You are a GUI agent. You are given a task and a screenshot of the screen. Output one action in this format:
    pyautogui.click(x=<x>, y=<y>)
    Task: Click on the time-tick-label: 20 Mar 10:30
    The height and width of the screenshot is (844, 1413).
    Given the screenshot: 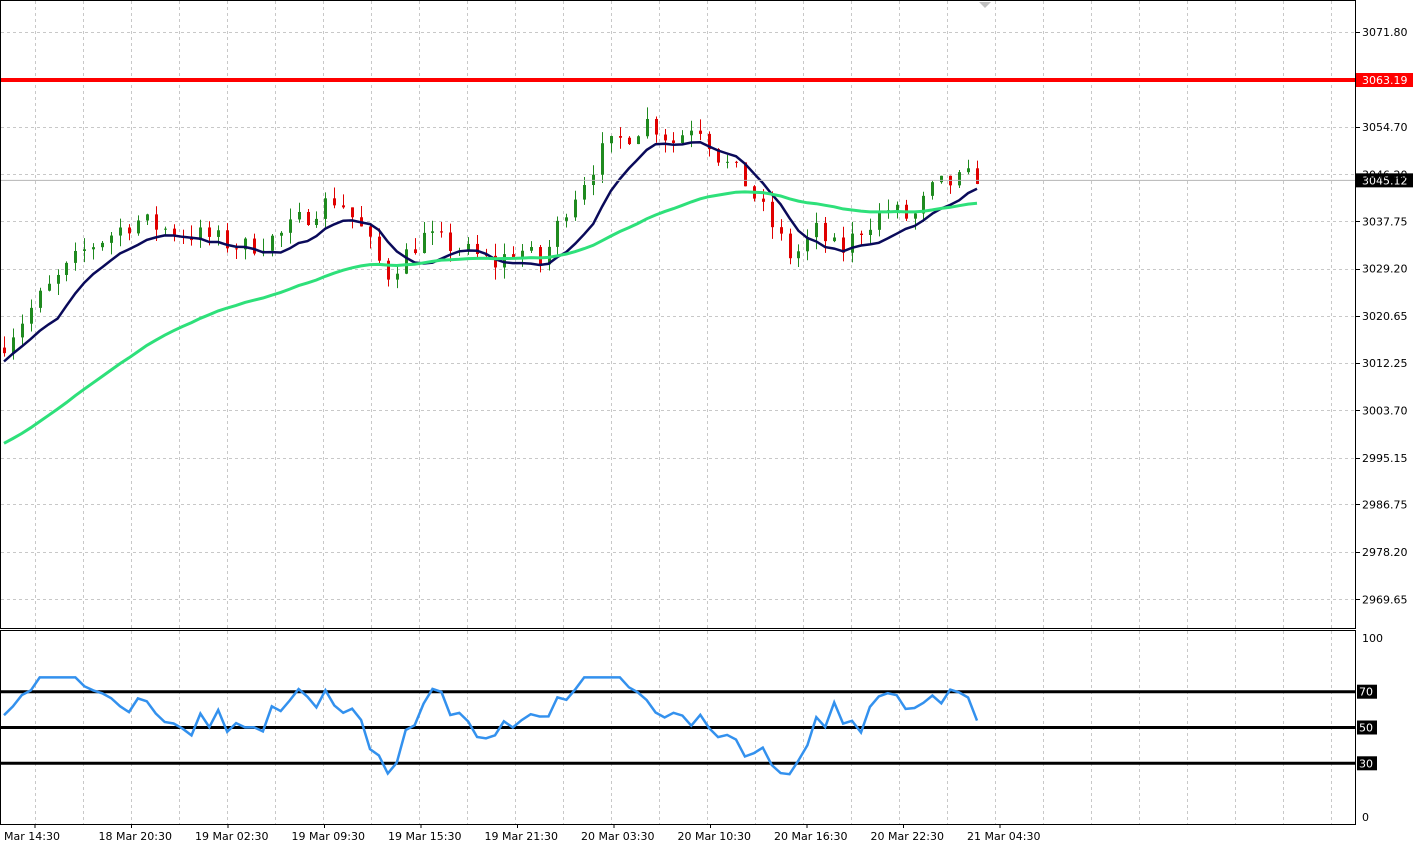 What is the action you would take?
    pyautogui.click(x=714, y=836)
    